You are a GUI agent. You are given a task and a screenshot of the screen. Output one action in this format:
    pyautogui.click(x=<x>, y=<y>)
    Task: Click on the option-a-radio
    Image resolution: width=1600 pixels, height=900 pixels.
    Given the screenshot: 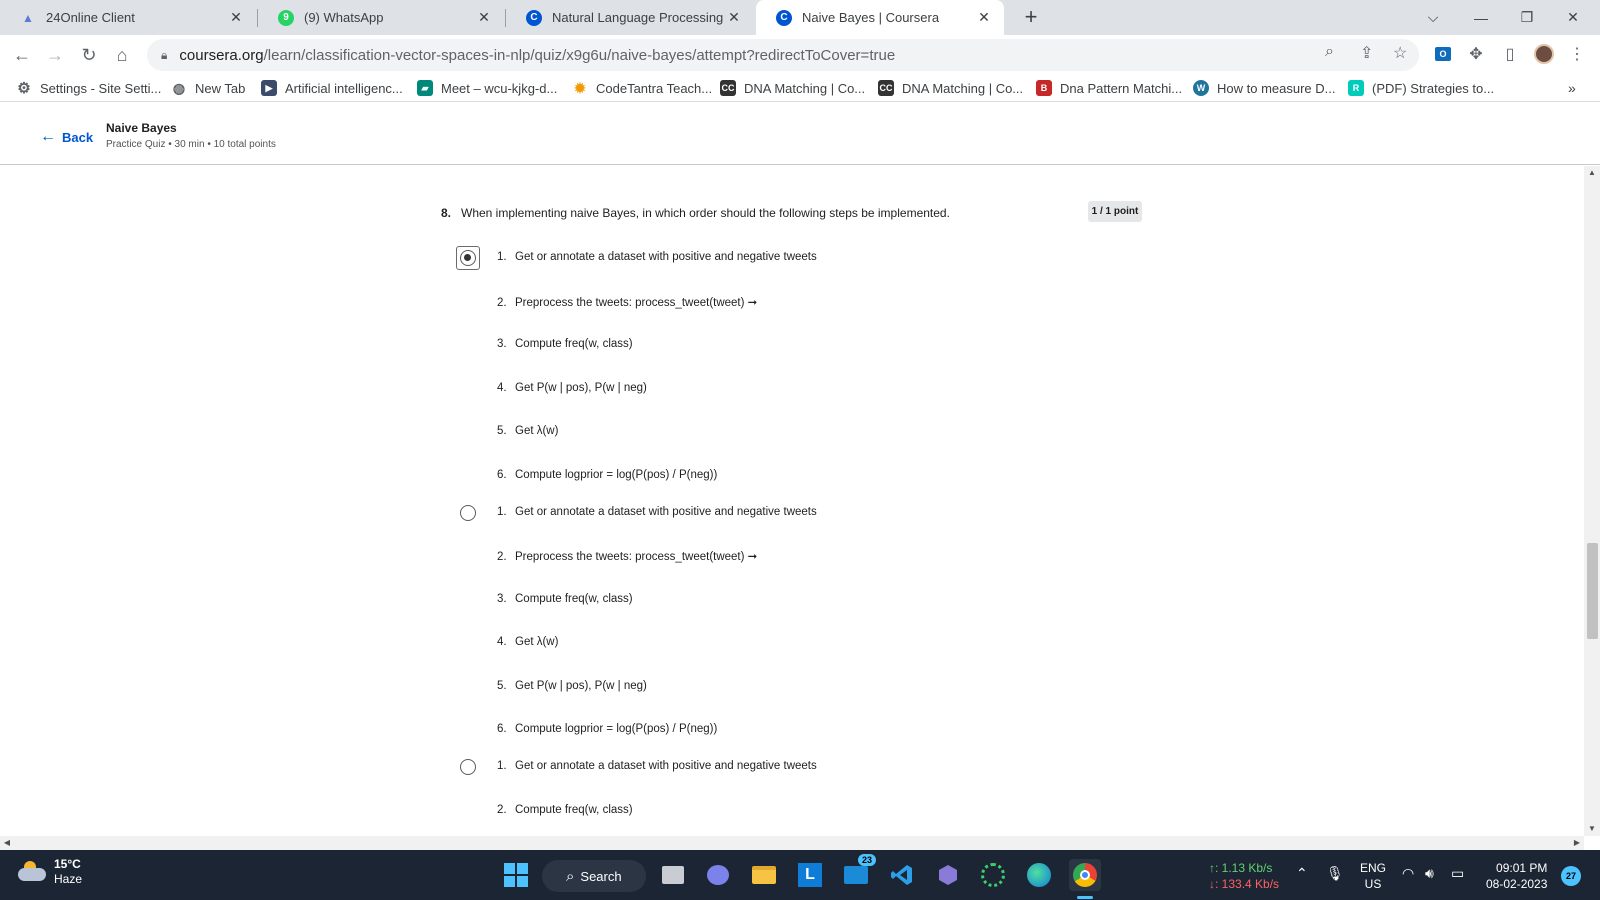 What is the action you would take?
    pyautogui.click(x=468, y=258)
    